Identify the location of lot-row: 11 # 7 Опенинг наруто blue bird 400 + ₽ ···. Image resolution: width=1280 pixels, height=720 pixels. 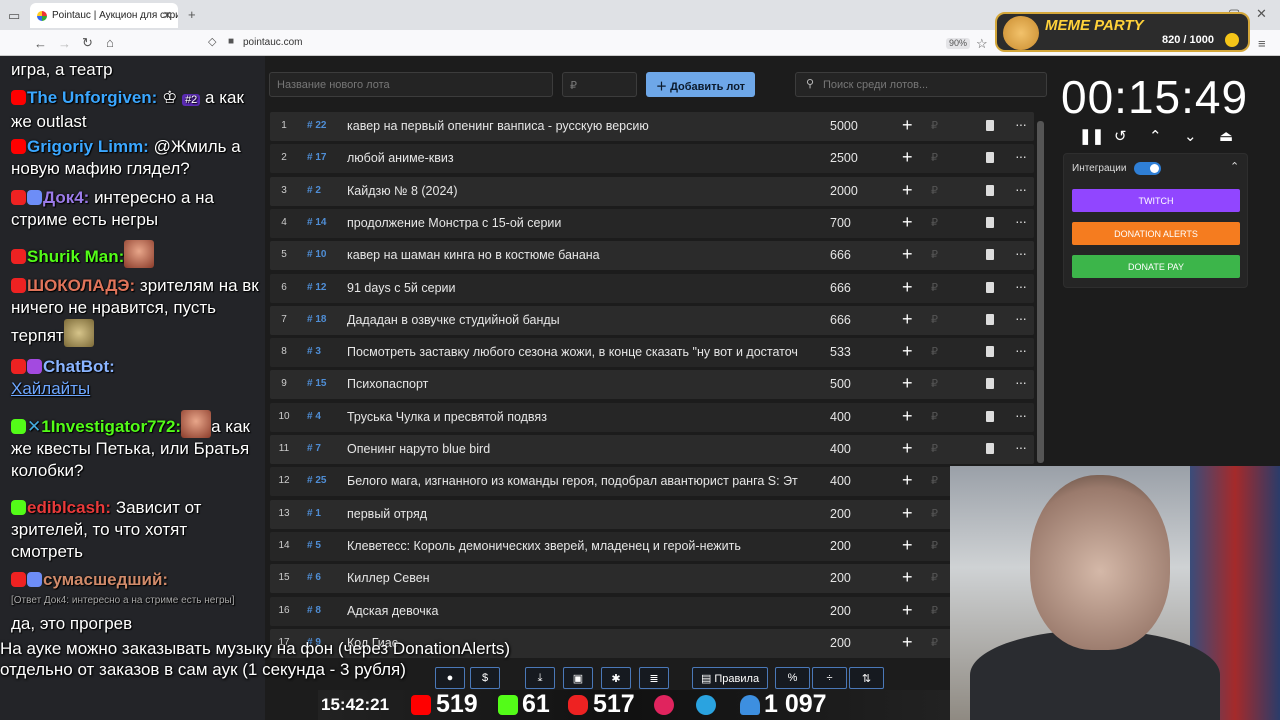
(652, 449).